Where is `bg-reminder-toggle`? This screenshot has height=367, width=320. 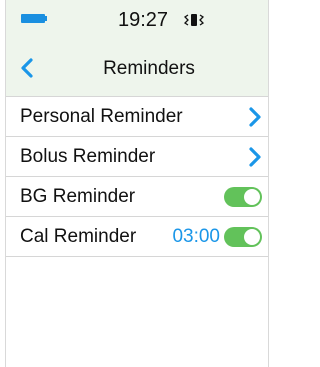
bg-reminder-toggle is located at coordinates (243, 197).